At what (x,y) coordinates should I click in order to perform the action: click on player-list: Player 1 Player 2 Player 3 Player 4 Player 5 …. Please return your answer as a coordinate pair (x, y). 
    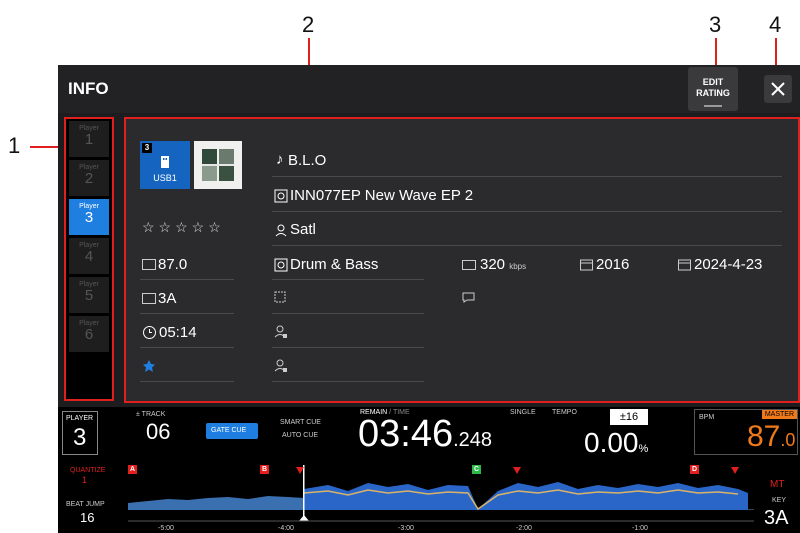
    Looking at the image, I should click on (89, 259).